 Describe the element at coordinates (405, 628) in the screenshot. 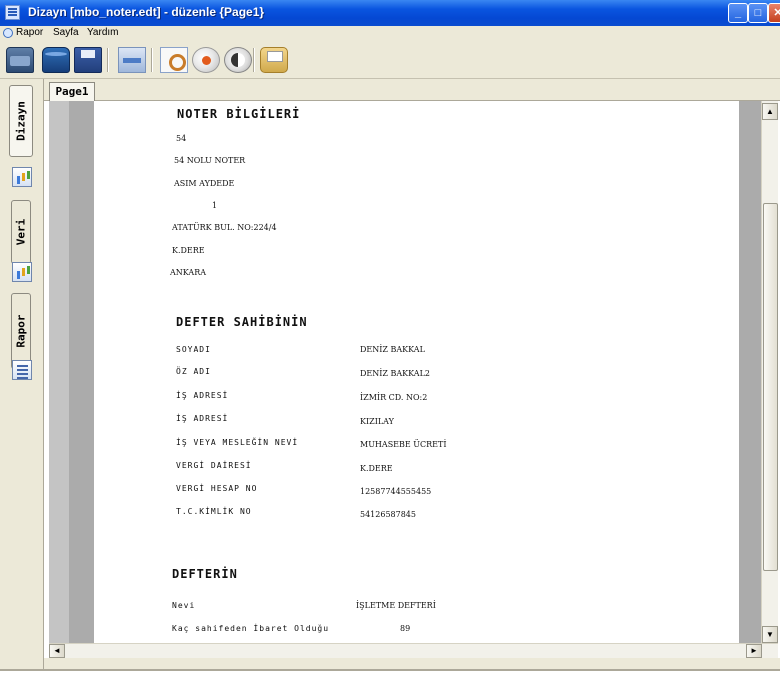

I see `book-field-value: 89` at that location.